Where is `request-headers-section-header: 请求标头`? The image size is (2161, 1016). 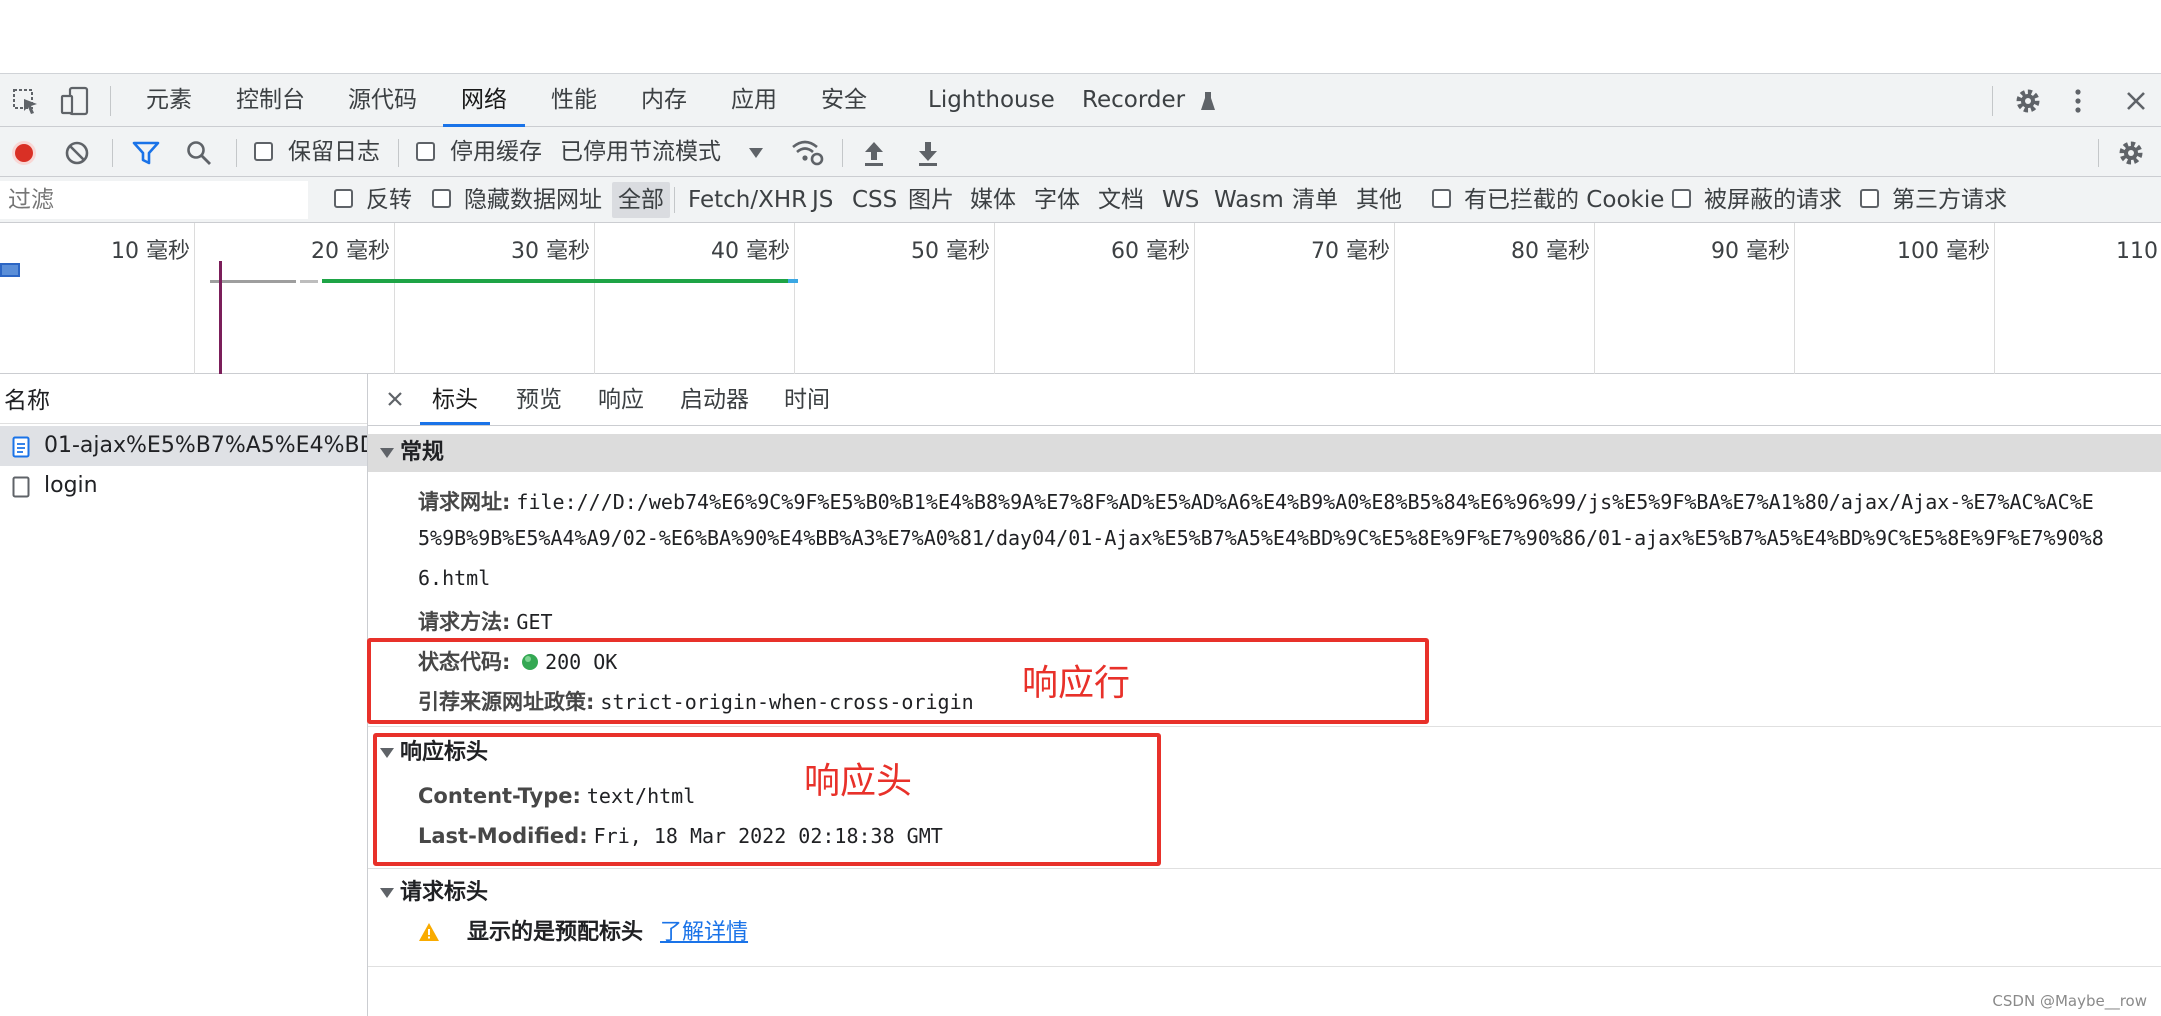 request-headers-section-header: 请求标头 is located at coordinates (1264, 893).